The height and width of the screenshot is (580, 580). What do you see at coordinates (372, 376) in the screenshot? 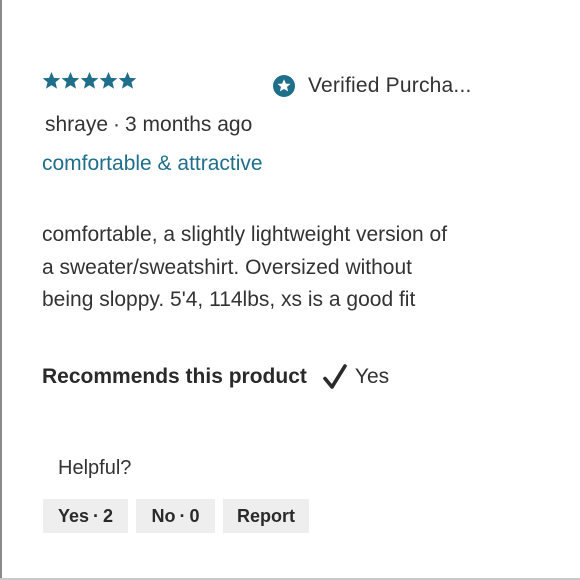
I see `recommends-value: Yes` at bounding box center [372, 376].